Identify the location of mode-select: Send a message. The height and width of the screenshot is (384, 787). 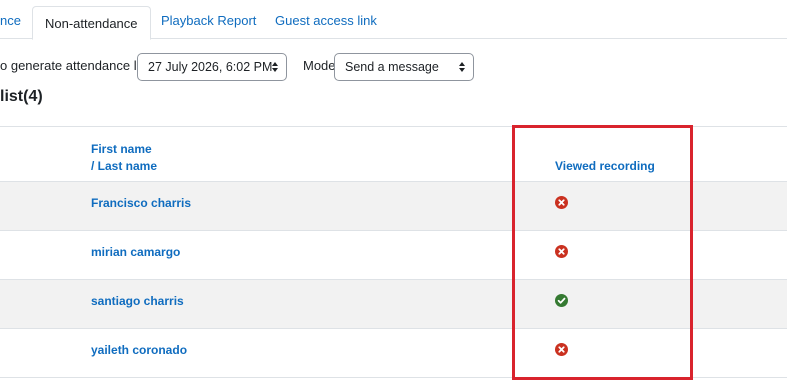
(404, 67).